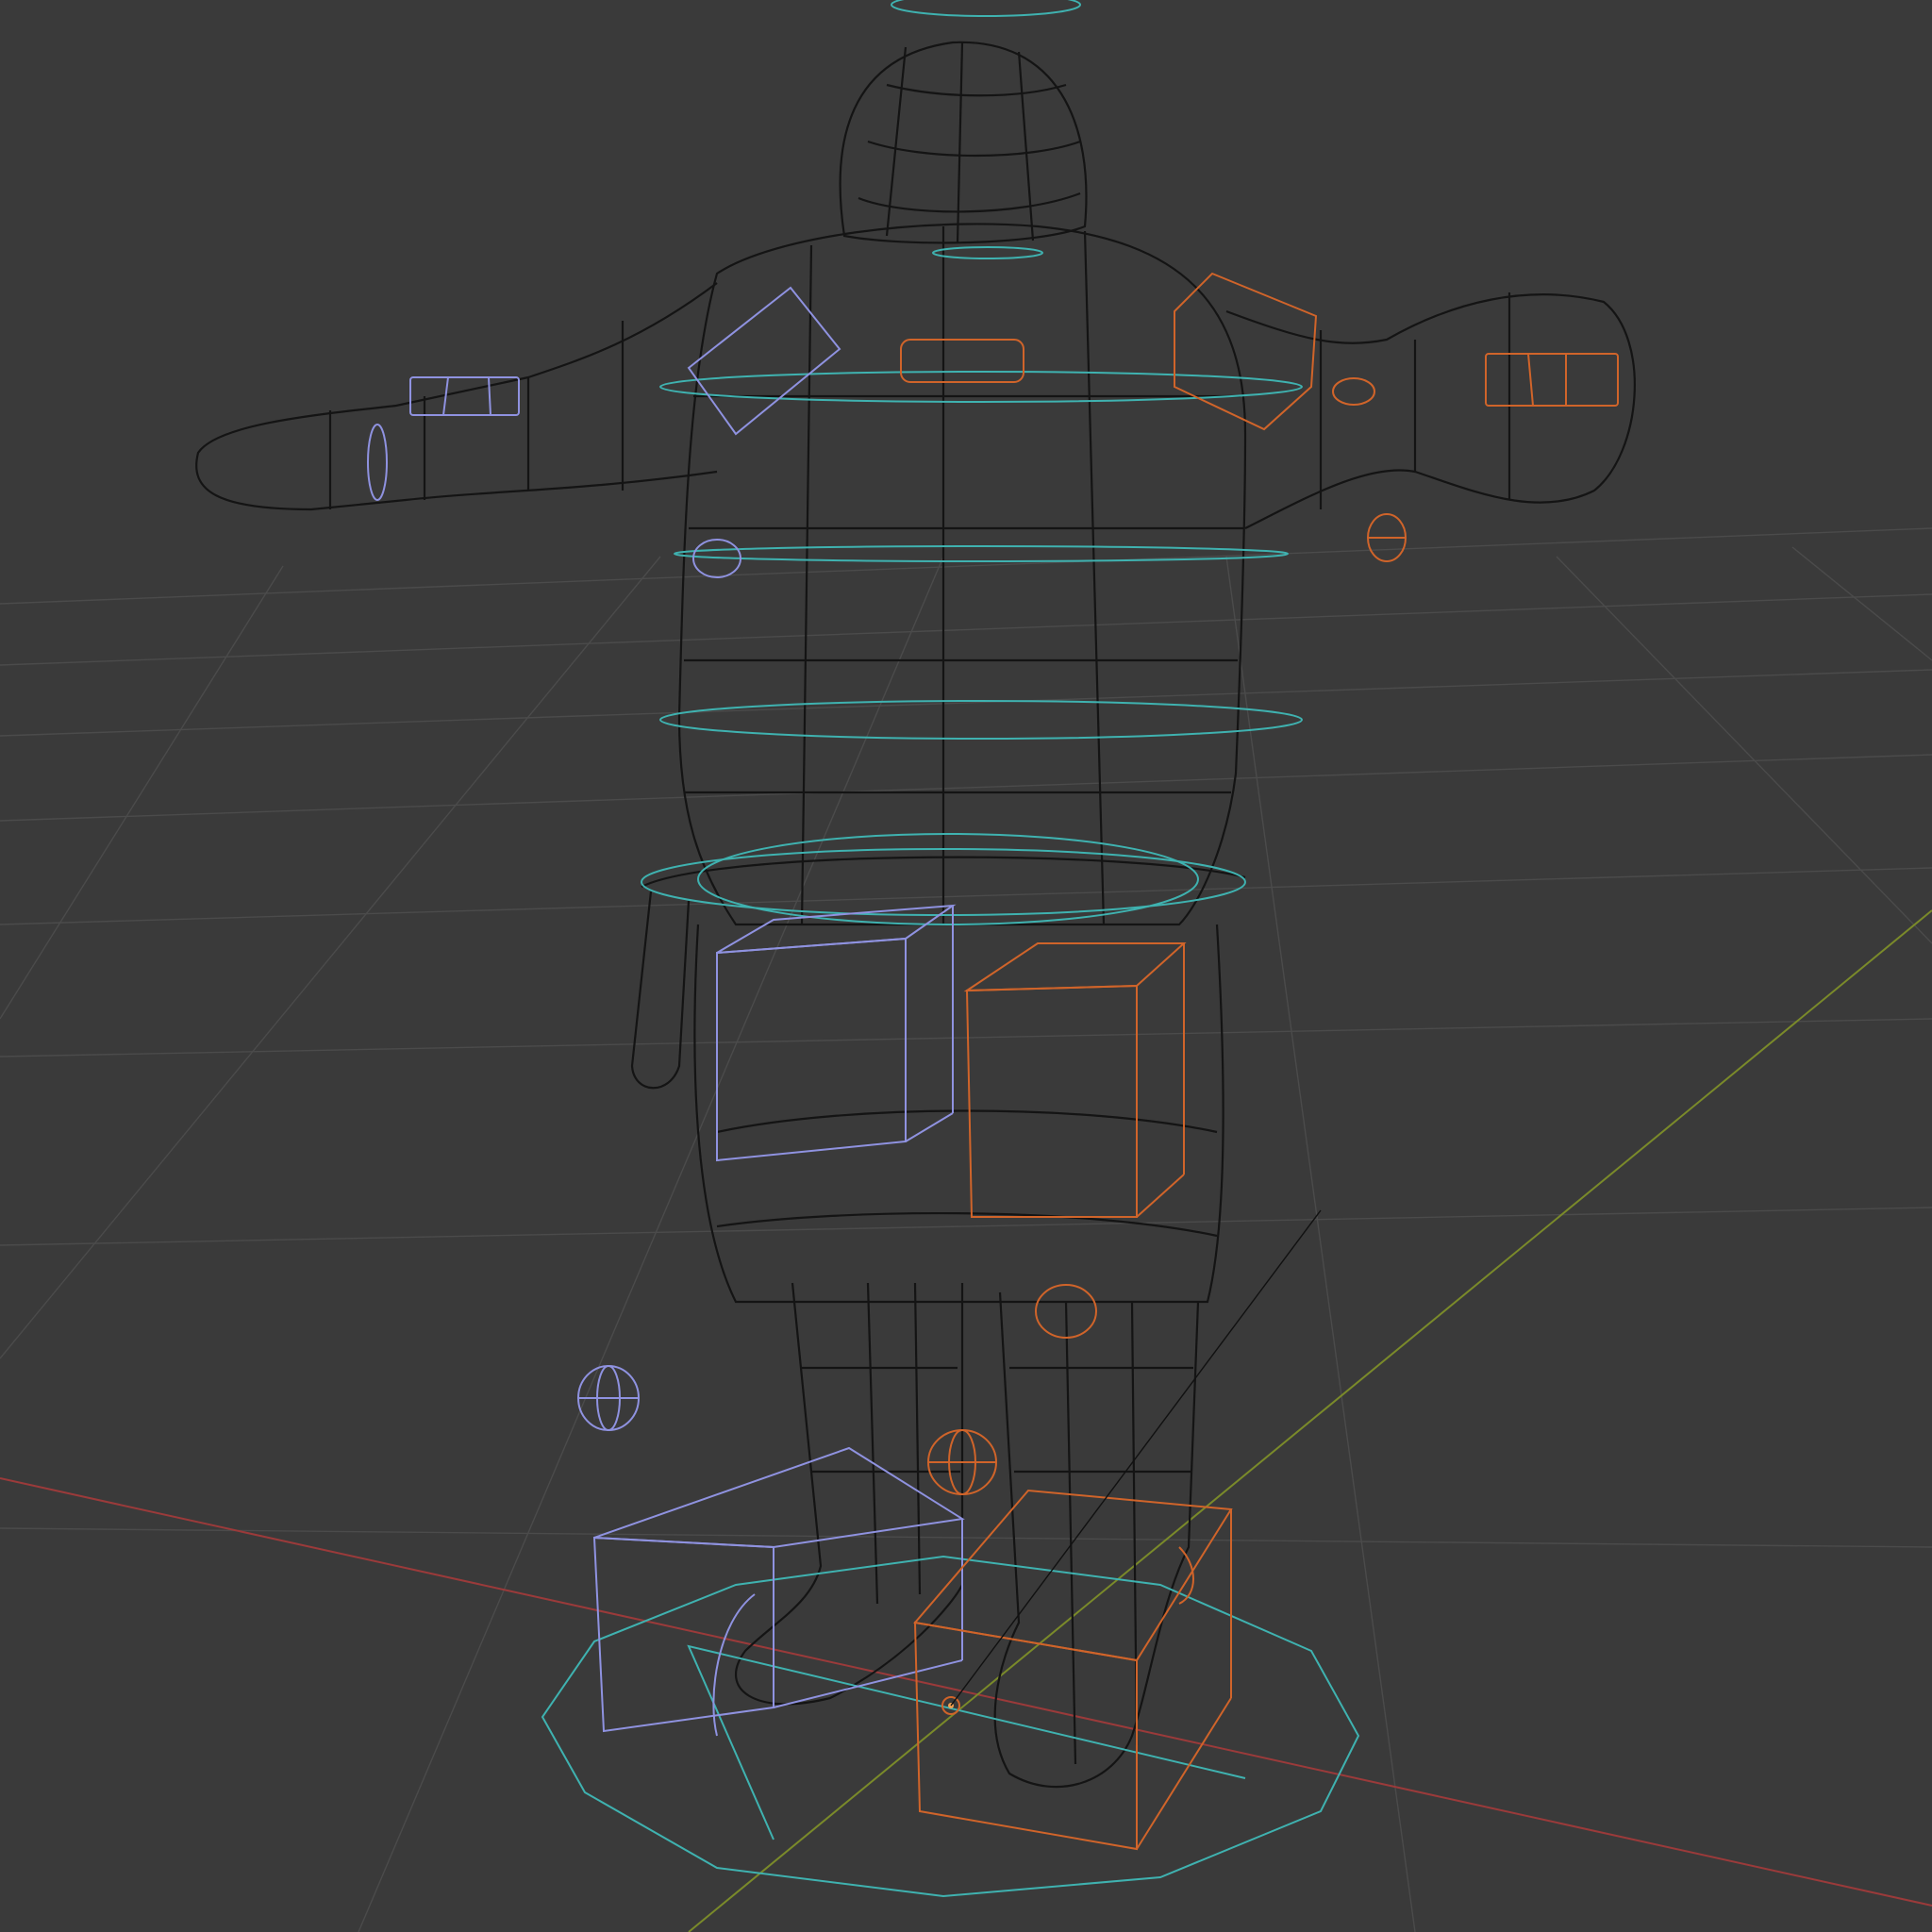 This screenshot has width=1932, height=1932. Describe the element at coordinates (948, 879) in the screenshot. I see `hips-control` at that location.